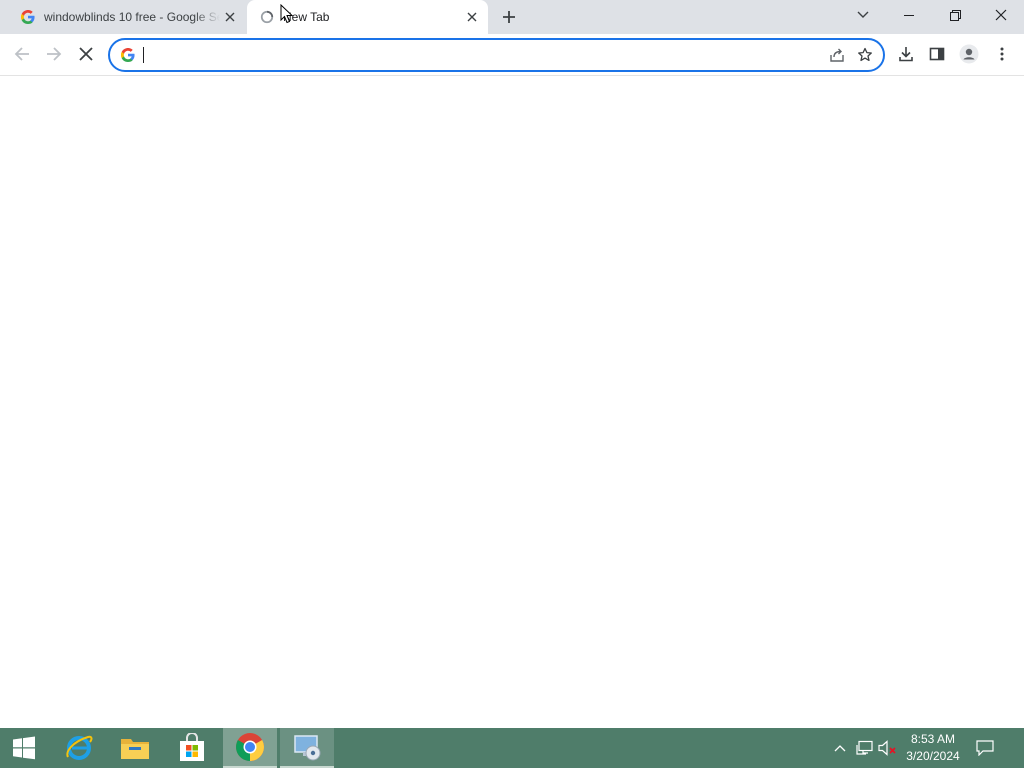  I want to click on system-clock: 8:53 AM 3/20/2024, so click(933, 748).